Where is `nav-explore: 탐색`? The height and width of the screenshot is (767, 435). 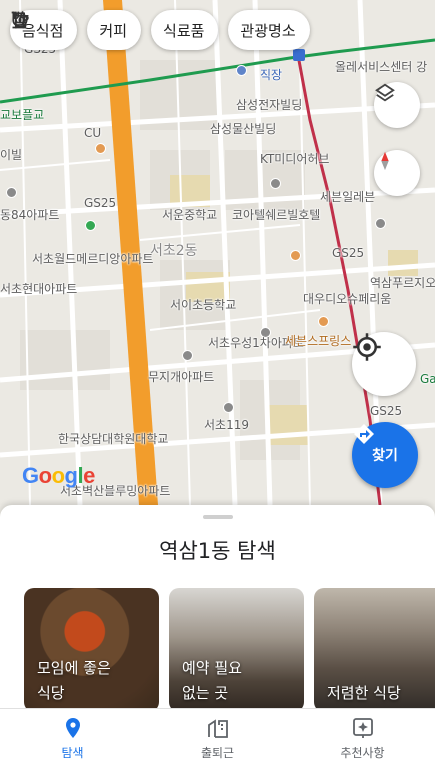 nav-explore: 탐색 is located at coordinates (72, 738).